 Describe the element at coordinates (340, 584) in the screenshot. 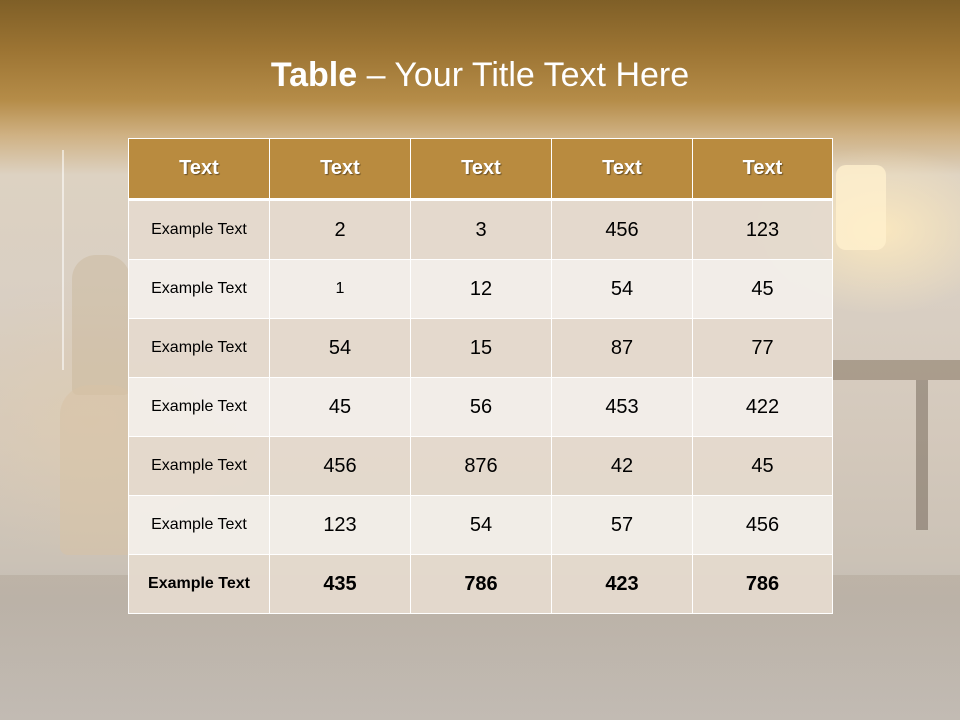

I see `total-cell: 435` at that location.